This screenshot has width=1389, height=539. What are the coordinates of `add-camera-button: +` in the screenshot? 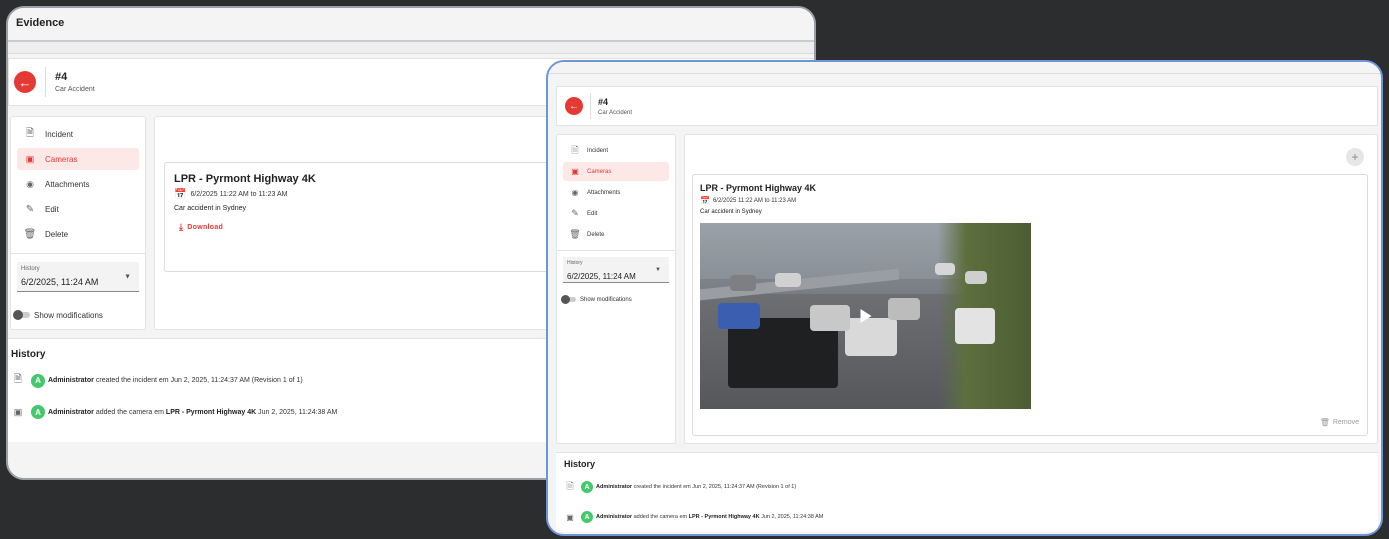 It's located at (1355, 157).